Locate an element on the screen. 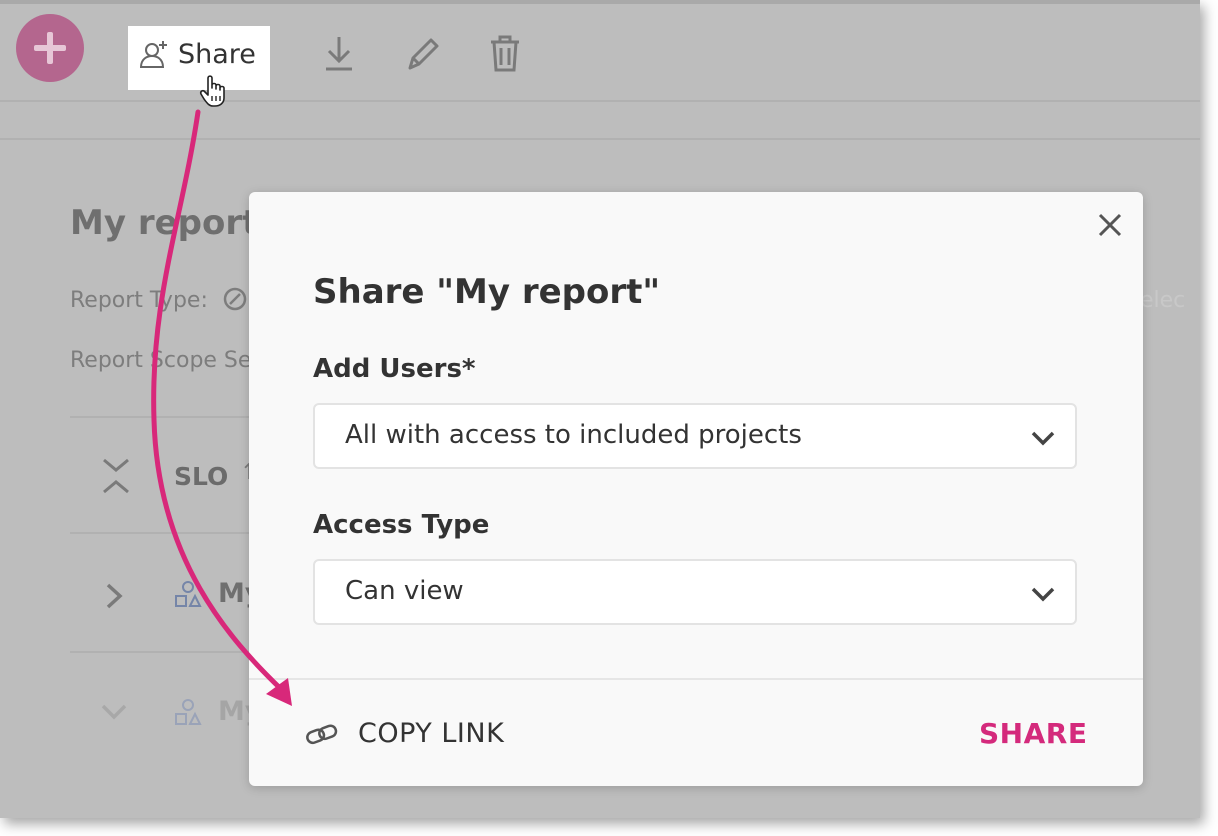  collapse-all-icon is located at coordinates (116, 476).